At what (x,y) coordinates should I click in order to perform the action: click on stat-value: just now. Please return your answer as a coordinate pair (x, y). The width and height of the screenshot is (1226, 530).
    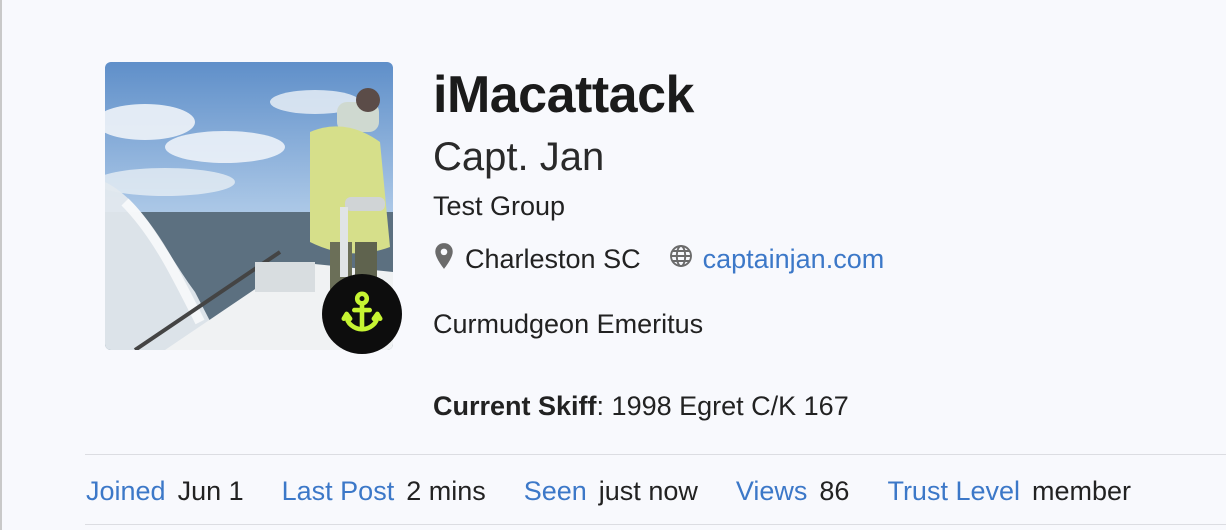
    Looking at the image, I should click on (648, 491).